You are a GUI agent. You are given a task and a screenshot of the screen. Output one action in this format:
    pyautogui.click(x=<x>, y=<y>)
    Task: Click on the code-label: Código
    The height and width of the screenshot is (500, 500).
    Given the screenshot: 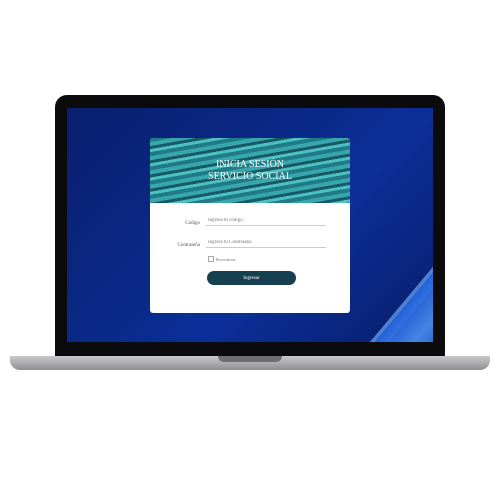 What is the action you would take?
    pyautogui.click(x=192, y=223)
    